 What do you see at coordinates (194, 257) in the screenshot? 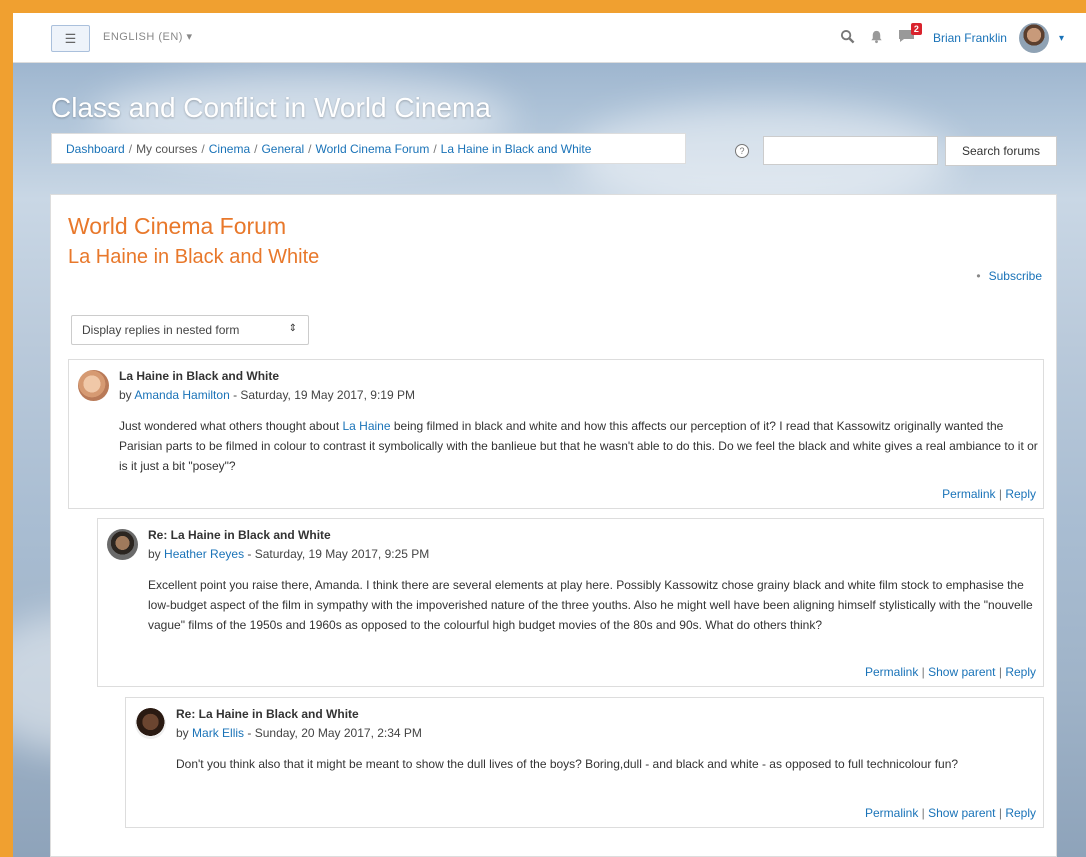
I see `discussion-title: La Haine in Black and White` at bounding box center [194, 257].